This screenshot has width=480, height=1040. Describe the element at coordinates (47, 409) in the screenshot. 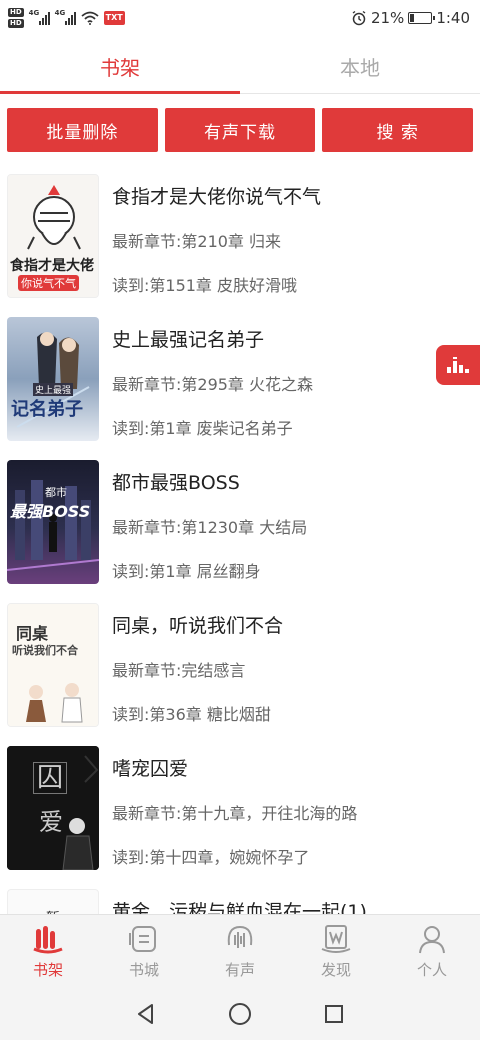

I see `cover-title: 记名弟子` at that location.